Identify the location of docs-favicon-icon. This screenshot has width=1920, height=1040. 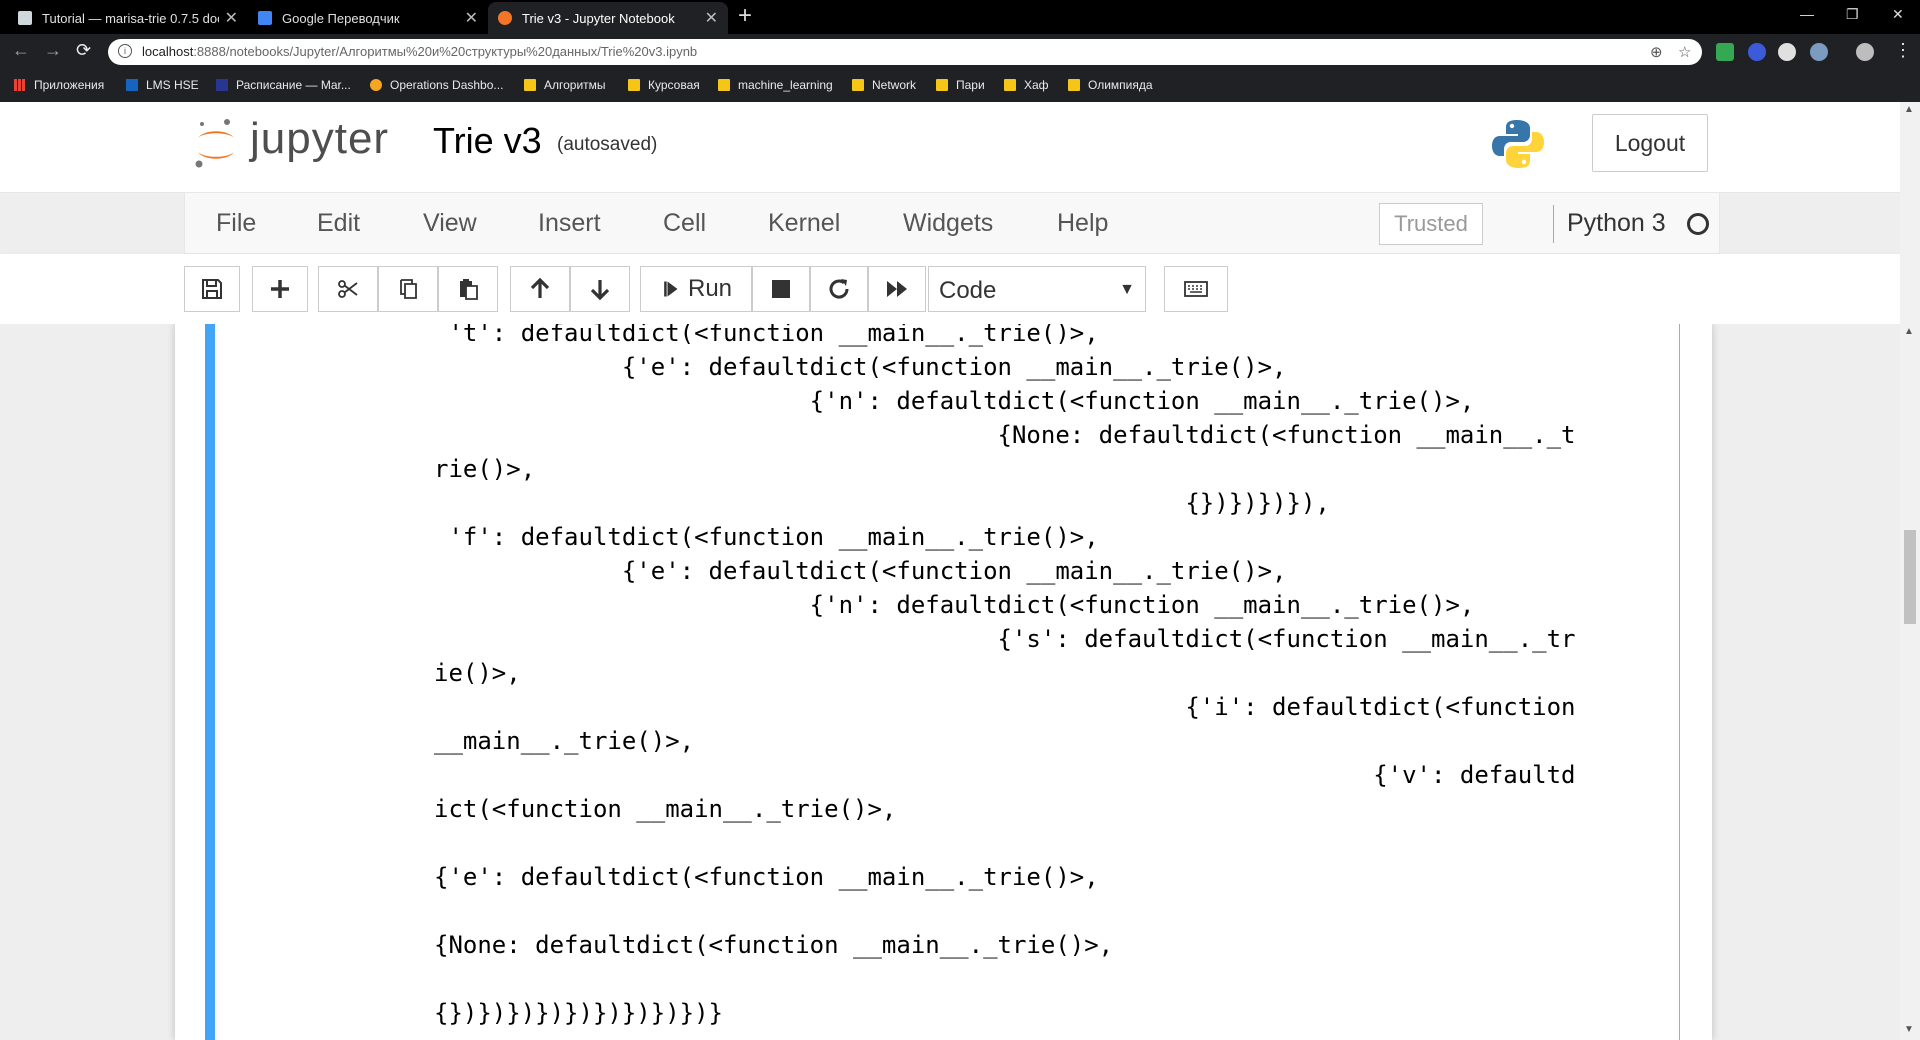
(25, 18).